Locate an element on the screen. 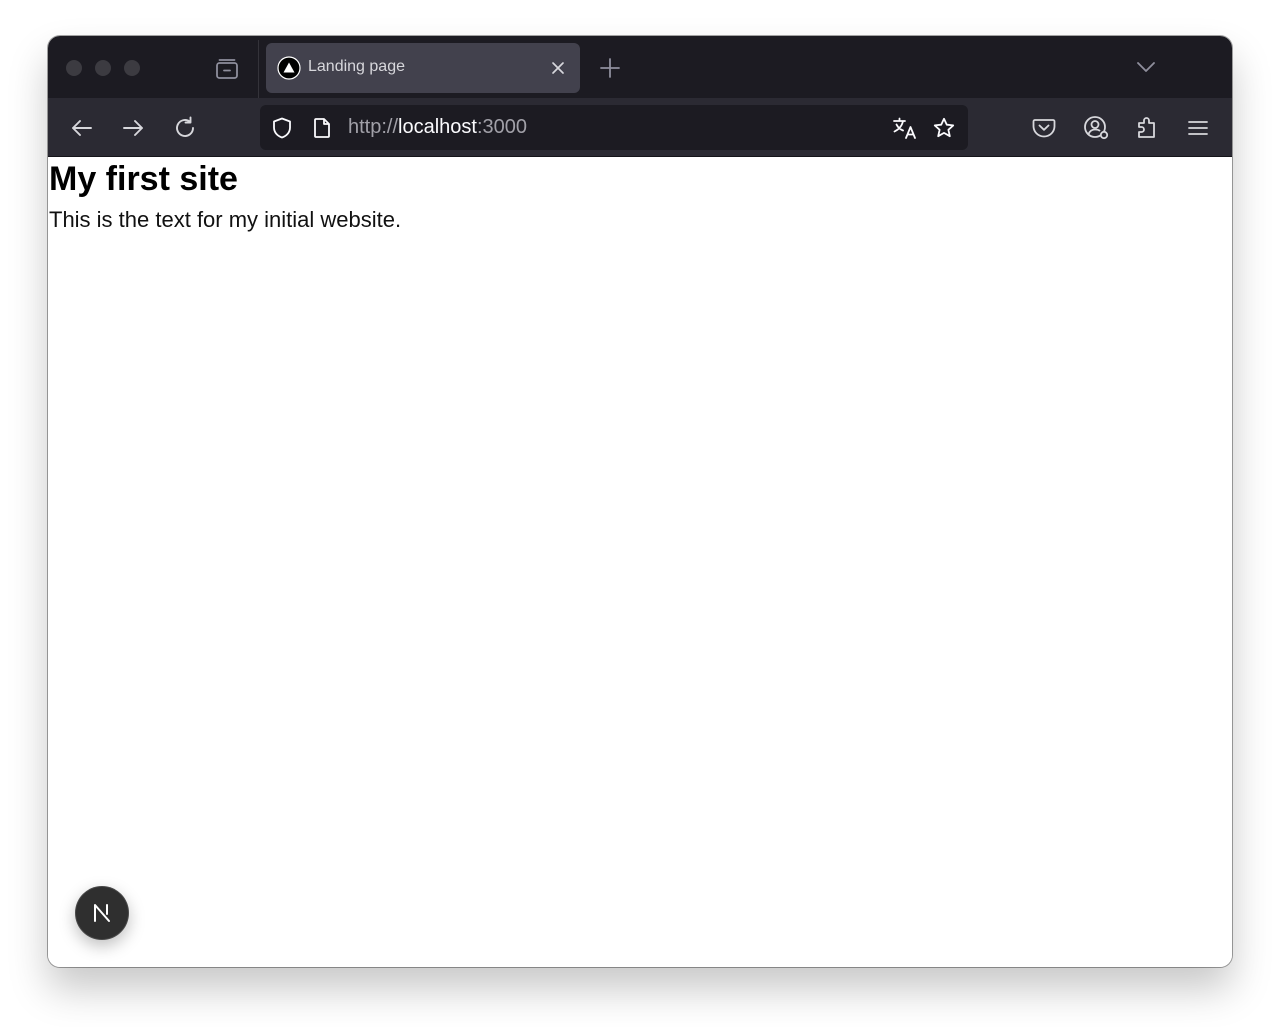 This screenshot has height=1027, width=1280. back-arrow-icon is located at coordinates (82, 128).